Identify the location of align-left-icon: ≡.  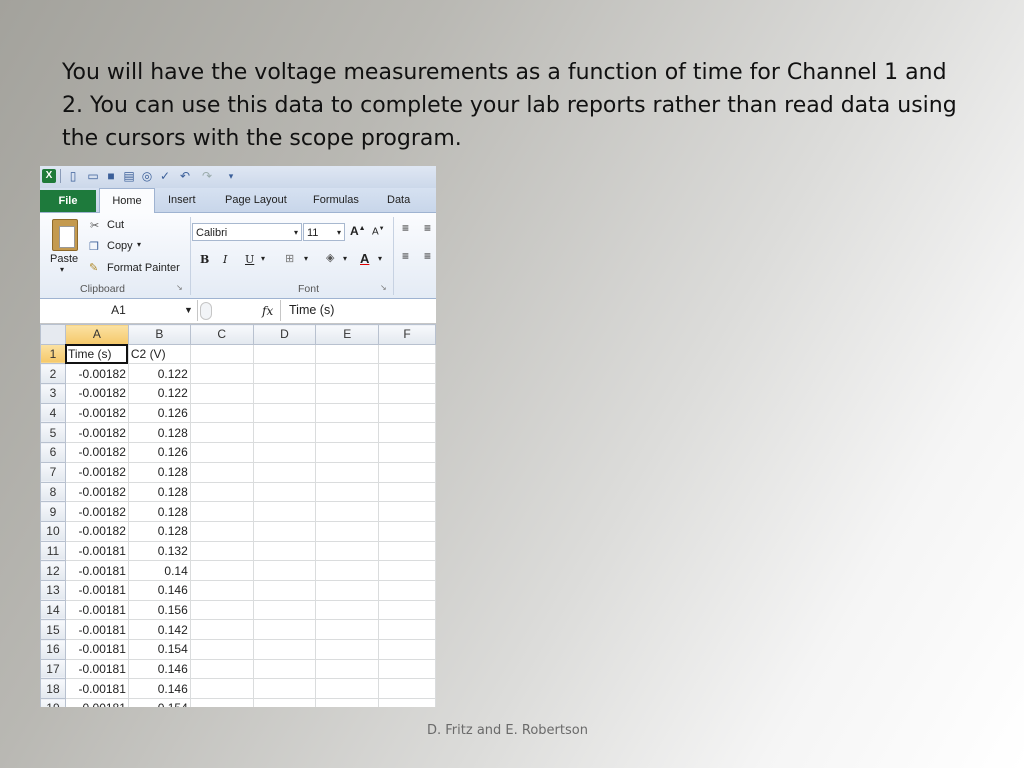
(405, 256).